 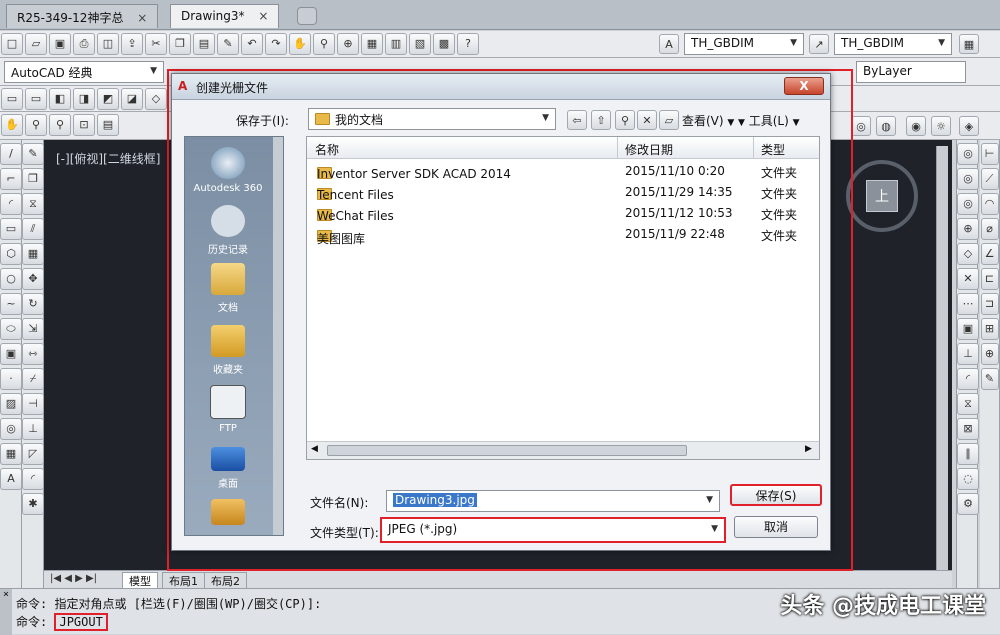 What do you see at coordinates (886, 126) in the screenshot?
I see `shade-icon: ◍` at bounding box center [886, 126].